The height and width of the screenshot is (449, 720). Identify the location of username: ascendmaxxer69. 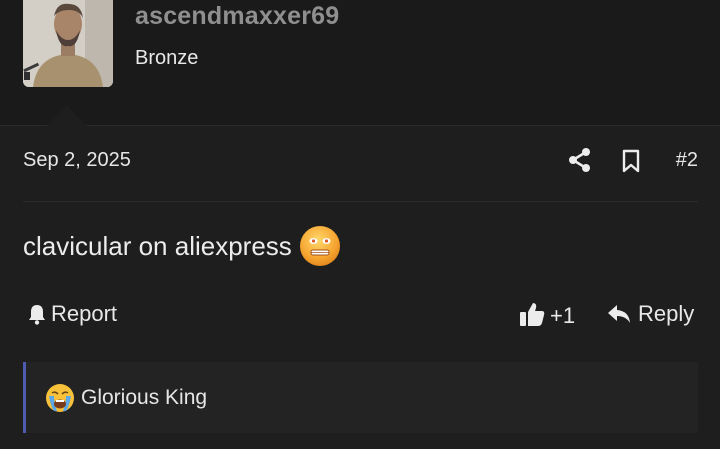
(237, 16).